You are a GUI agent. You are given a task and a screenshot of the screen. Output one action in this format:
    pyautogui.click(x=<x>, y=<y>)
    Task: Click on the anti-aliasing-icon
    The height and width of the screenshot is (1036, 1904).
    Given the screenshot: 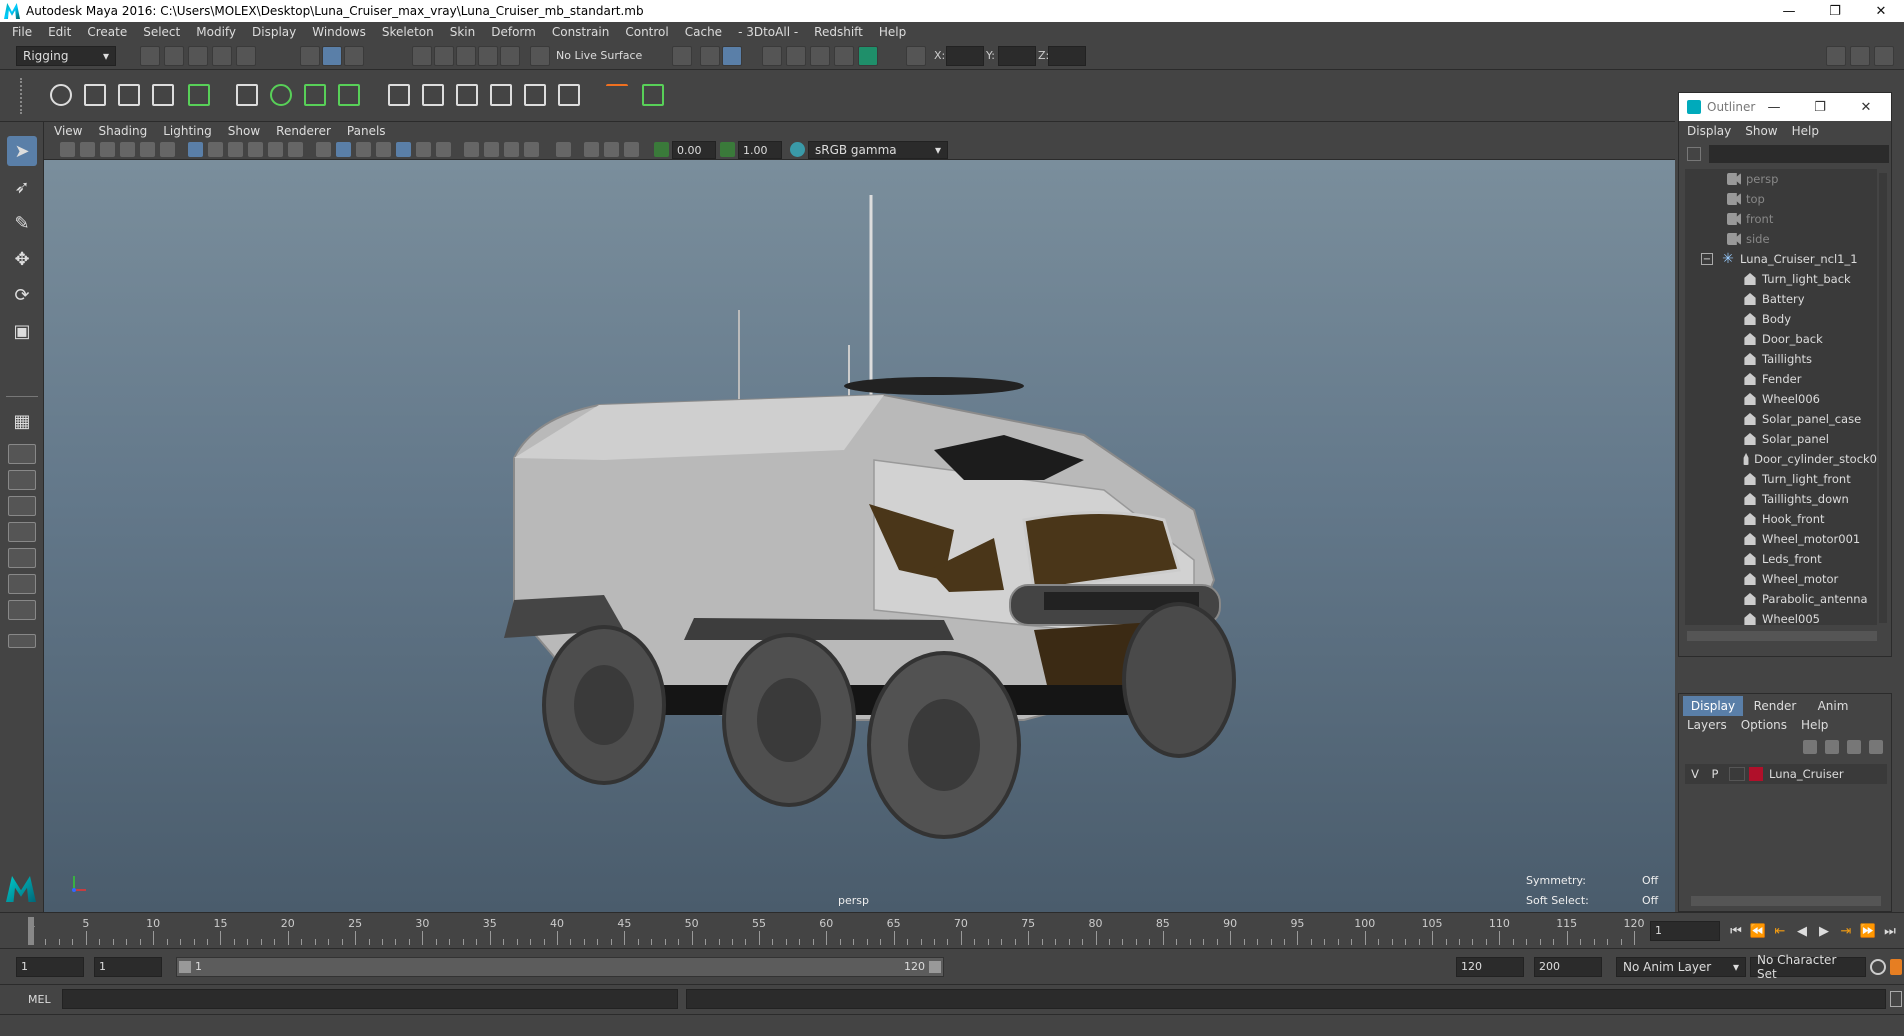 What is the action you would take?
    pyautogui.click(x=511, y=149)
    